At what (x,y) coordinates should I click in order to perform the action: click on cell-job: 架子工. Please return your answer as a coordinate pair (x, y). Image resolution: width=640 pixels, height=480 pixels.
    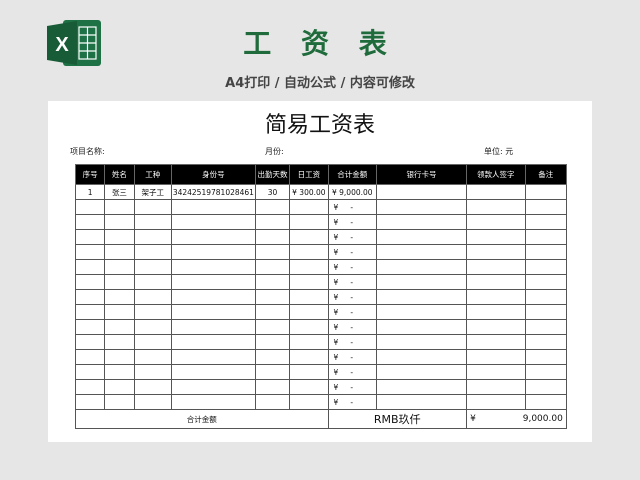
    Looking at the image, I should click on (152, 192).